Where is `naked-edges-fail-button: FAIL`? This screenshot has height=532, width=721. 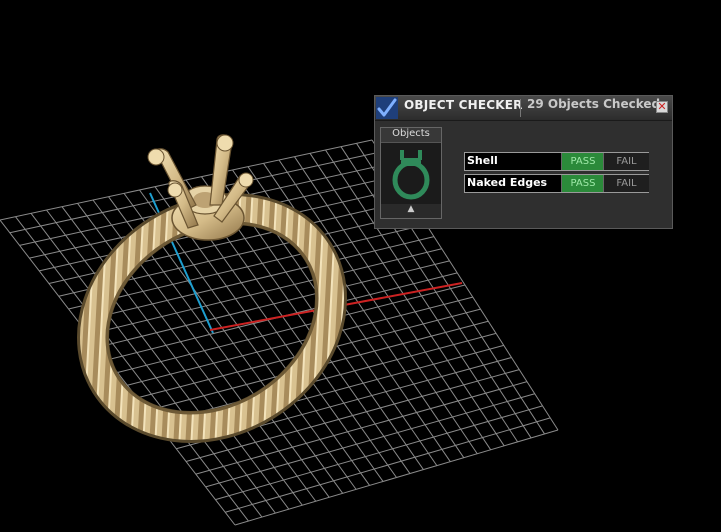 naked-edges-fail-button: FAIL is located at coordinates (626, 183).